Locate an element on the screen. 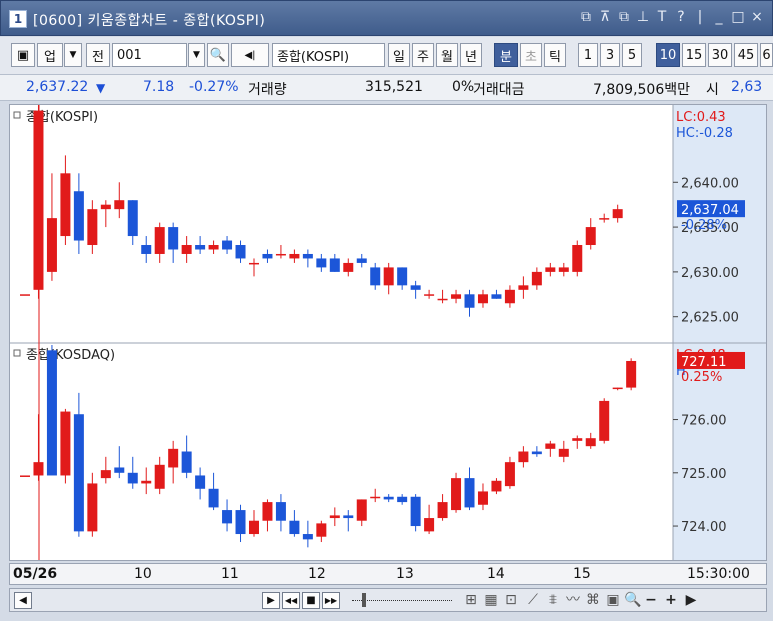 This screenshot has width=773, height=621. fib-icon: ⩨ is located at coordinates (553, 600).